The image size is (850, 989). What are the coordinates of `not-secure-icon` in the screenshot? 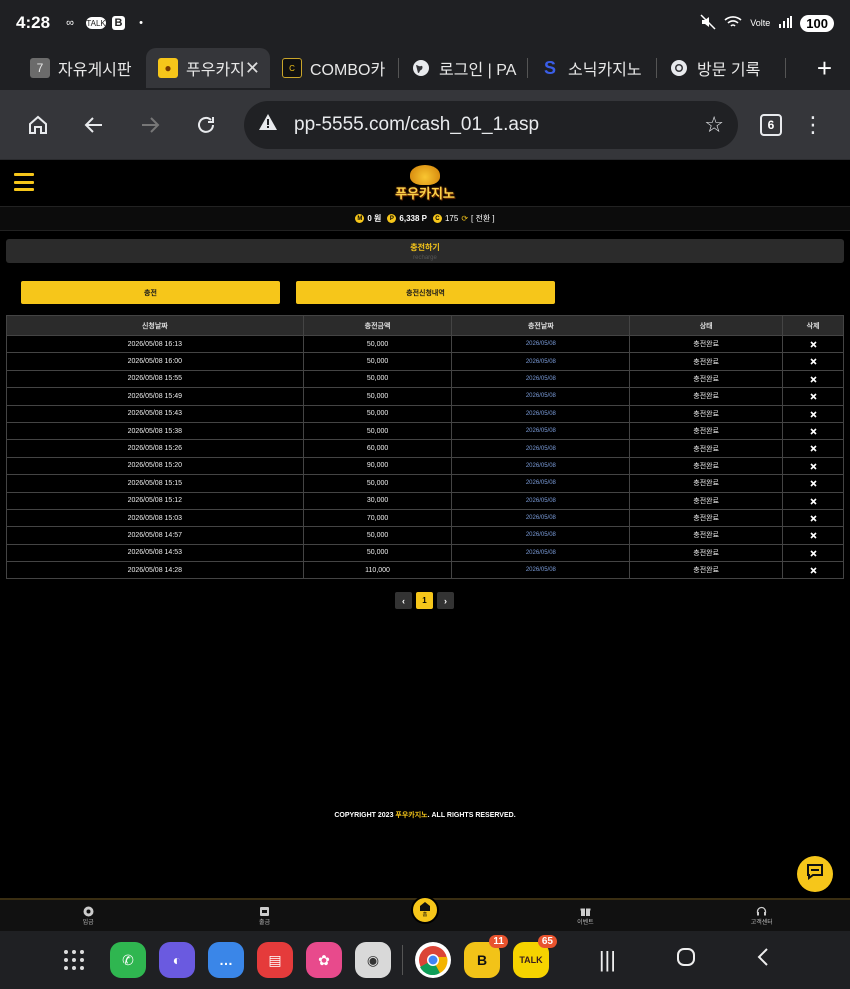 It's located at (268, 124).